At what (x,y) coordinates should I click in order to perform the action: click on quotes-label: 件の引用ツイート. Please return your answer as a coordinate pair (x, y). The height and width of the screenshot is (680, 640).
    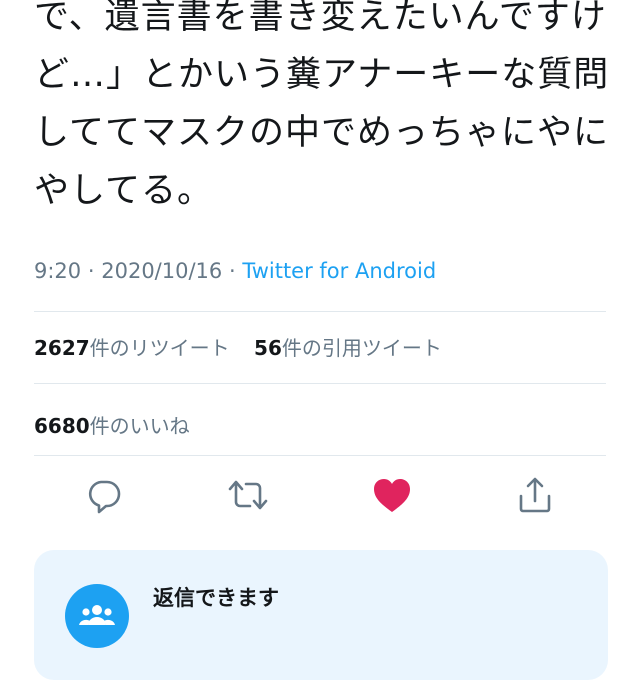
    Looking at the image, I should click on (361, 348).